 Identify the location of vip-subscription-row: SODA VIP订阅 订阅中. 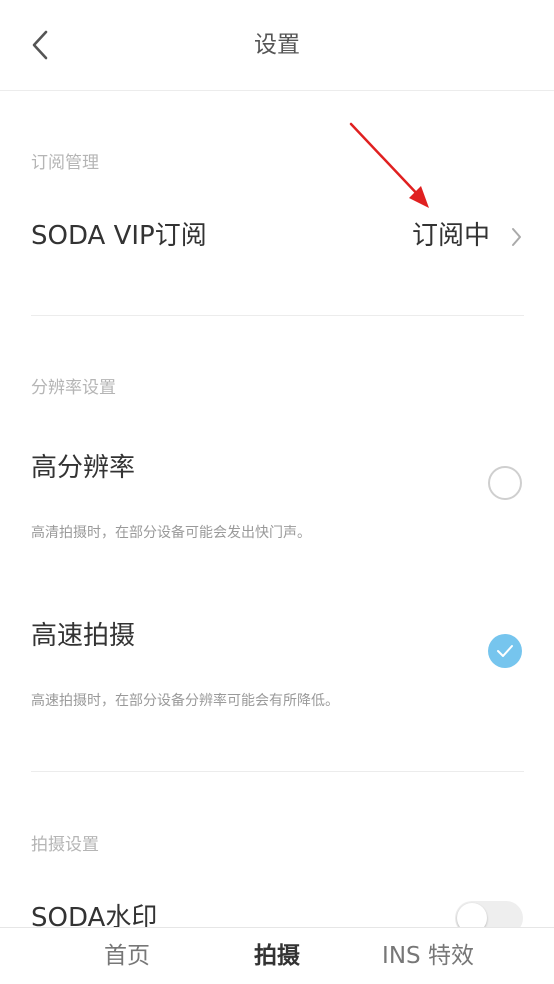
(277, 238).